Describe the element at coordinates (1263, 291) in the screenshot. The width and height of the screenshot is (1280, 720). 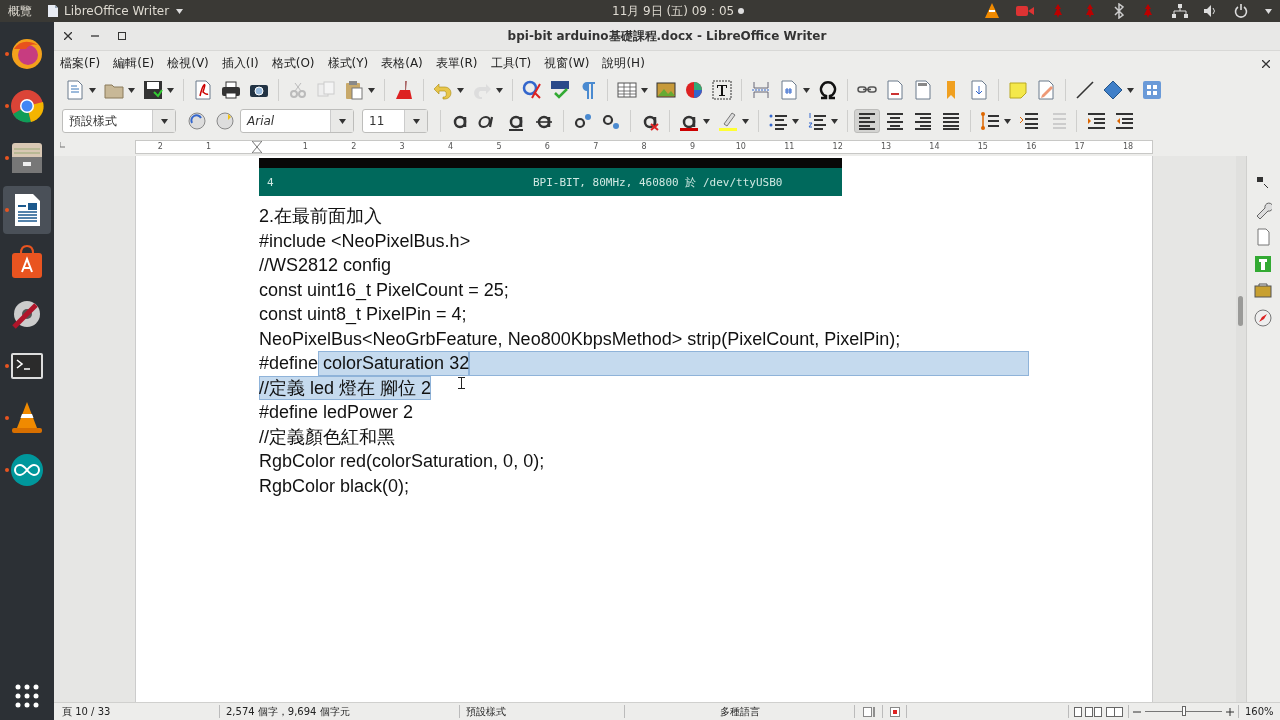
I see `gallery-icon` at that location.